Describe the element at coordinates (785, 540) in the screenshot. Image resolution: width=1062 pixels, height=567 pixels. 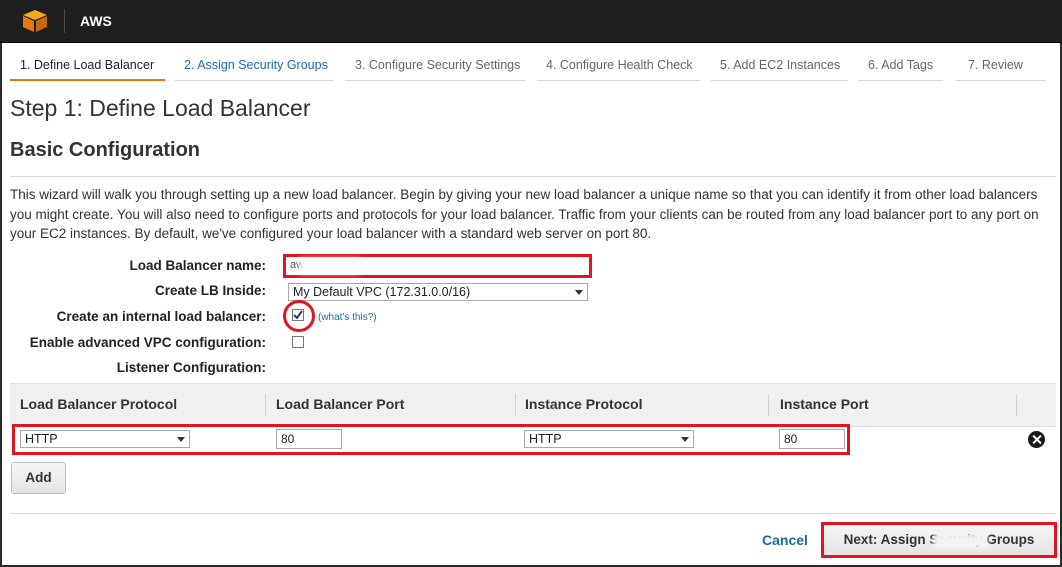
I see `cancel-button: Cancel` at that location.